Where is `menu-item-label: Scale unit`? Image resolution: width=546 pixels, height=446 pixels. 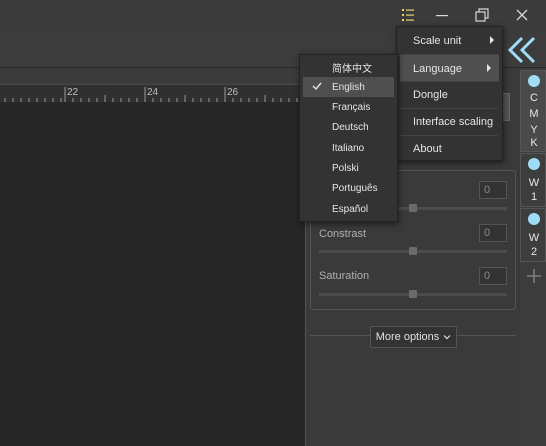
menu-item-label: Scale unit is located at coordinates (437, 40).